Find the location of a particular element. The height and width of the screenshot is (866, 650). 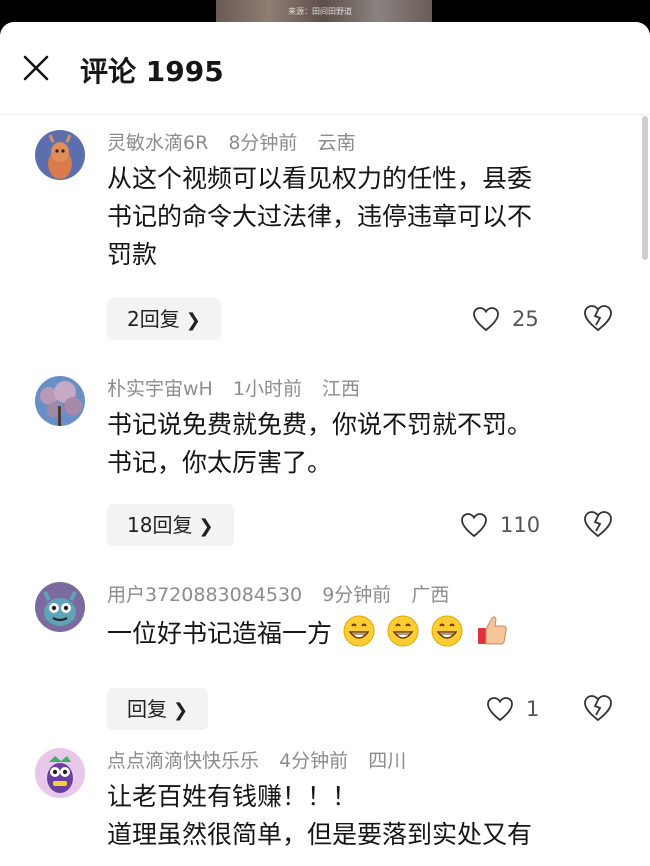

comment-meta: 灵敏水滴6R 8分钟前 云南 is located at coordinates (238, 141).